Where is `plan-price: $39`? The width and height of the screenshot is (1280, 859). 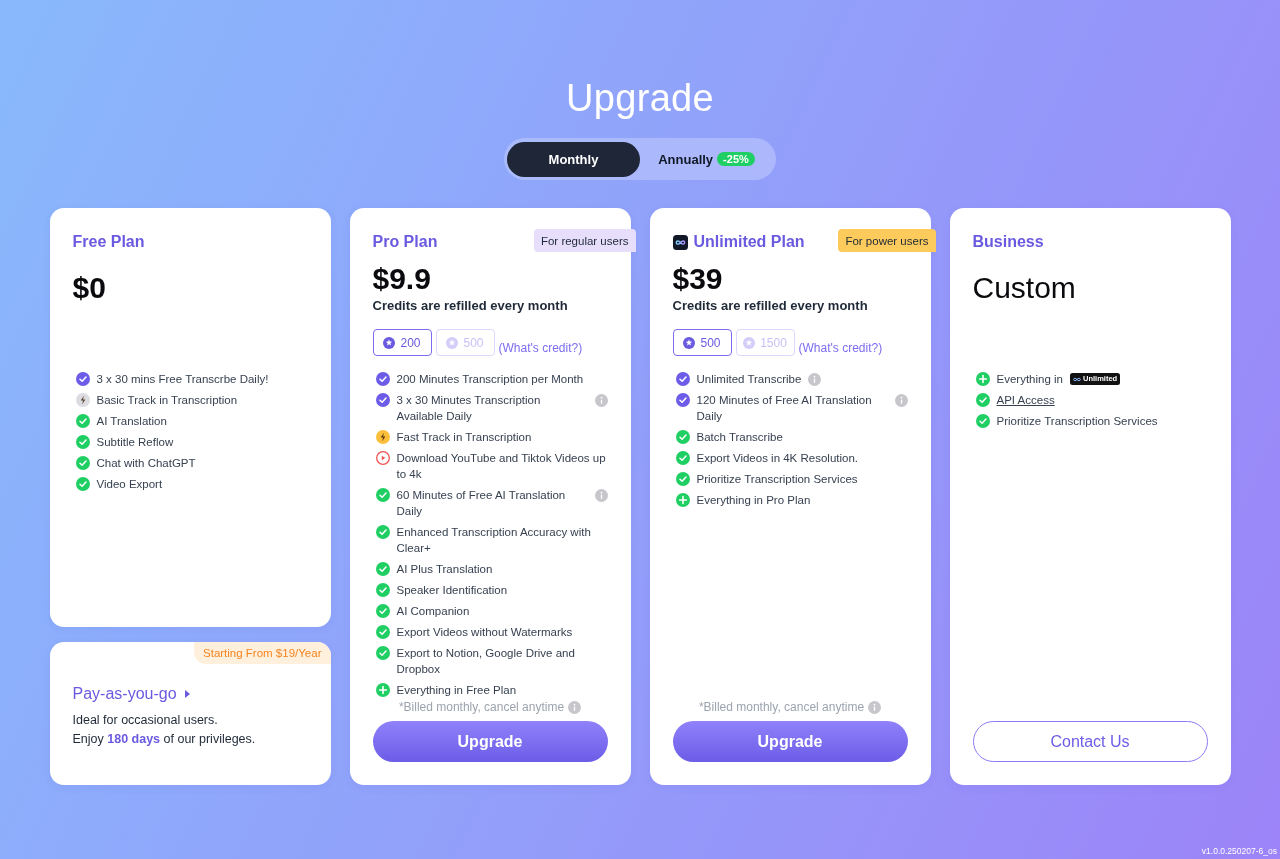
plan-price: $39 is located at coordinates (698, 278).